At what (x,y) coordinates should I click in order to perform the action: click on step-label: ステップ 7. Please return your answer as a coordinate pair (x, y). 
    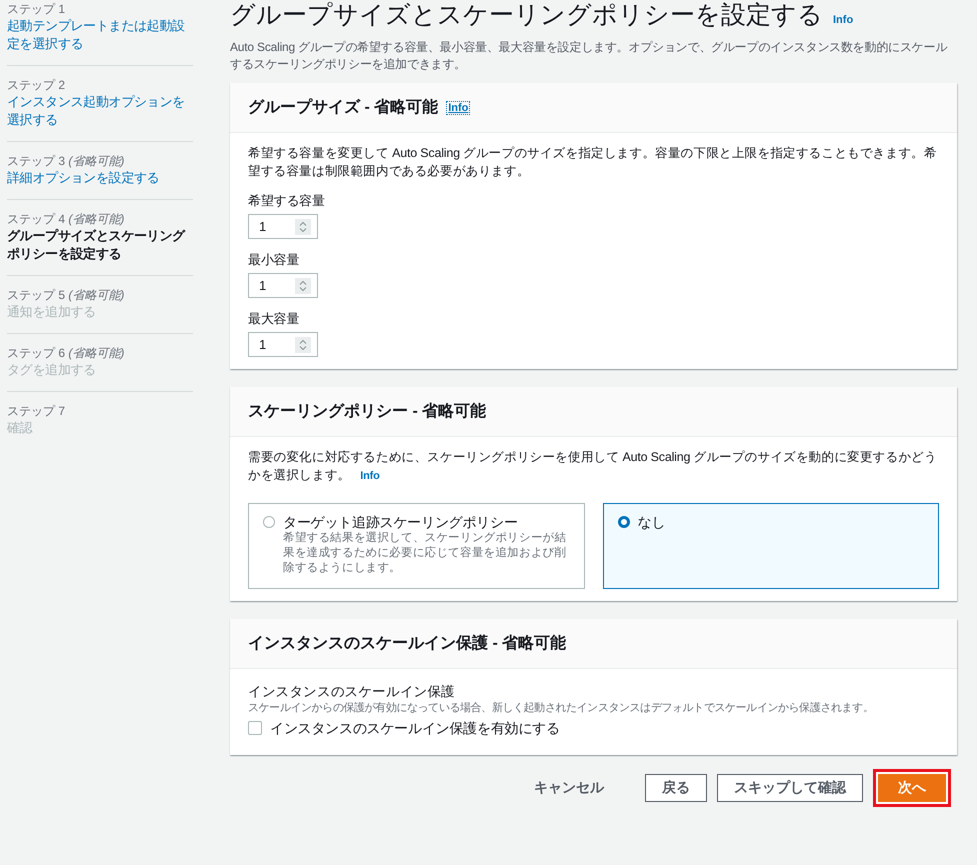
    Looking at the image, I should click on (36, 411).